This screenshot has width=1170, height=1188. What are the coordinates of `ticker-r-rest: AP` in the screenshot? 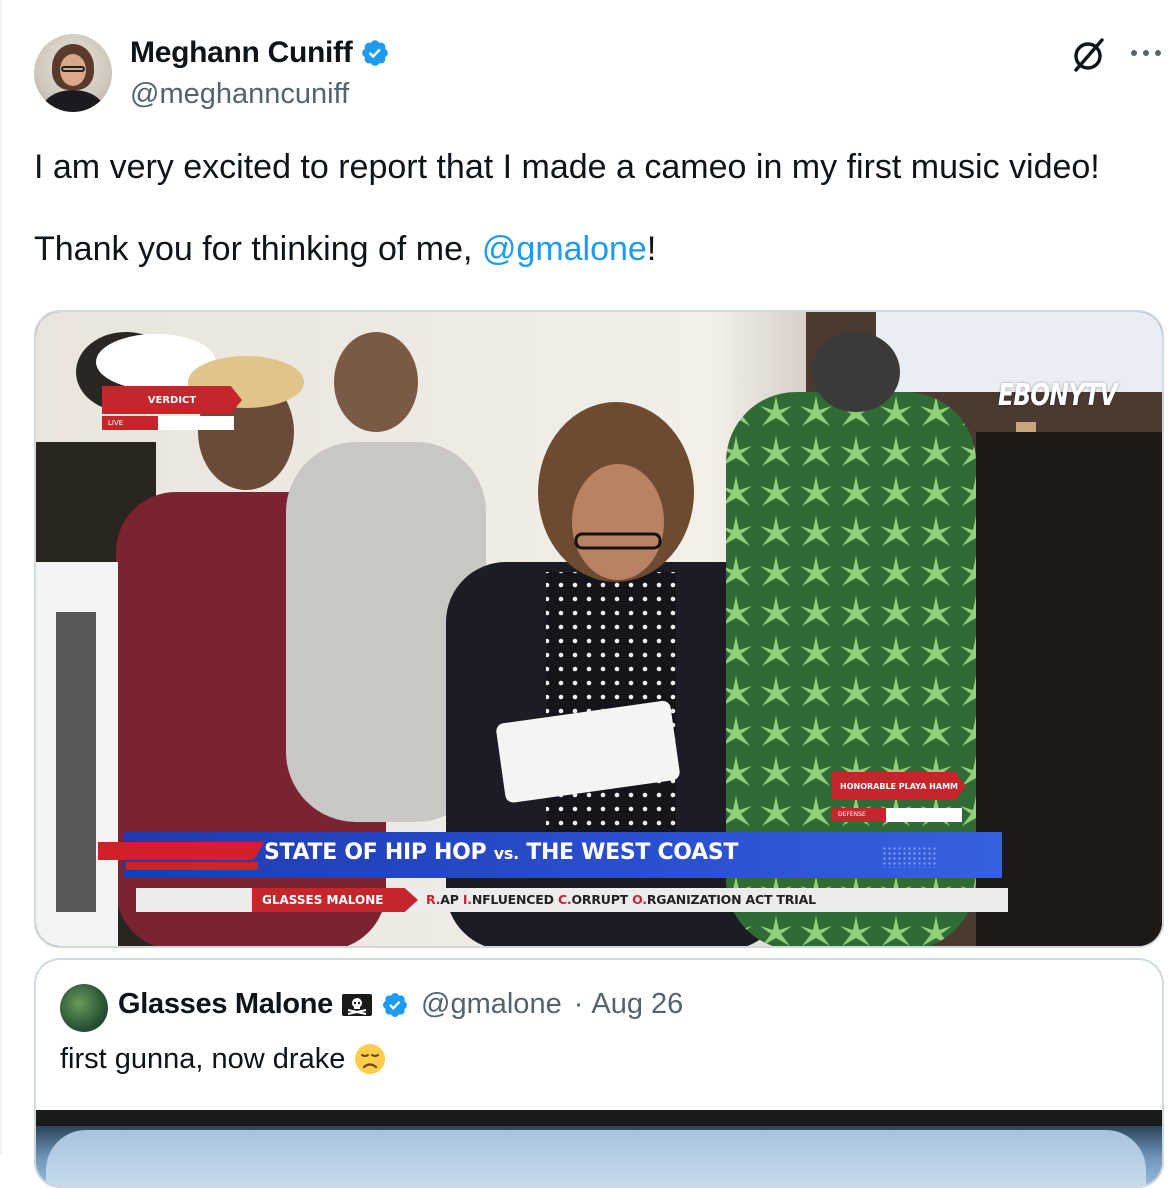 It's located at (451, 899).